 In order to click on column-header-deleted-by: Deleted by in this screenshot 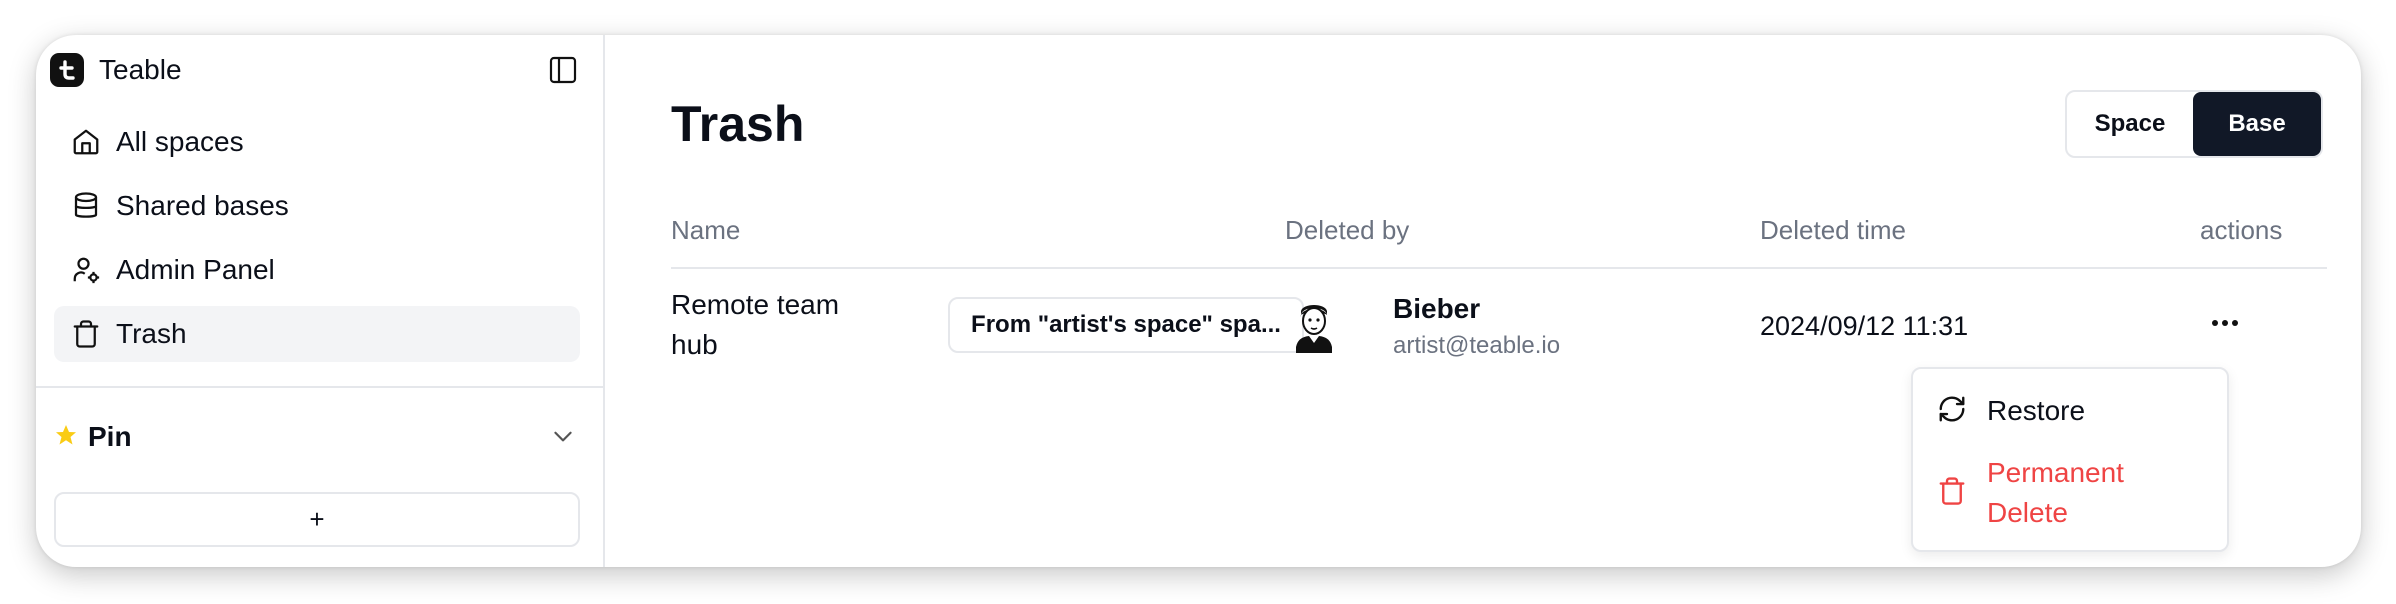, I will do `click(1347, 230)`.